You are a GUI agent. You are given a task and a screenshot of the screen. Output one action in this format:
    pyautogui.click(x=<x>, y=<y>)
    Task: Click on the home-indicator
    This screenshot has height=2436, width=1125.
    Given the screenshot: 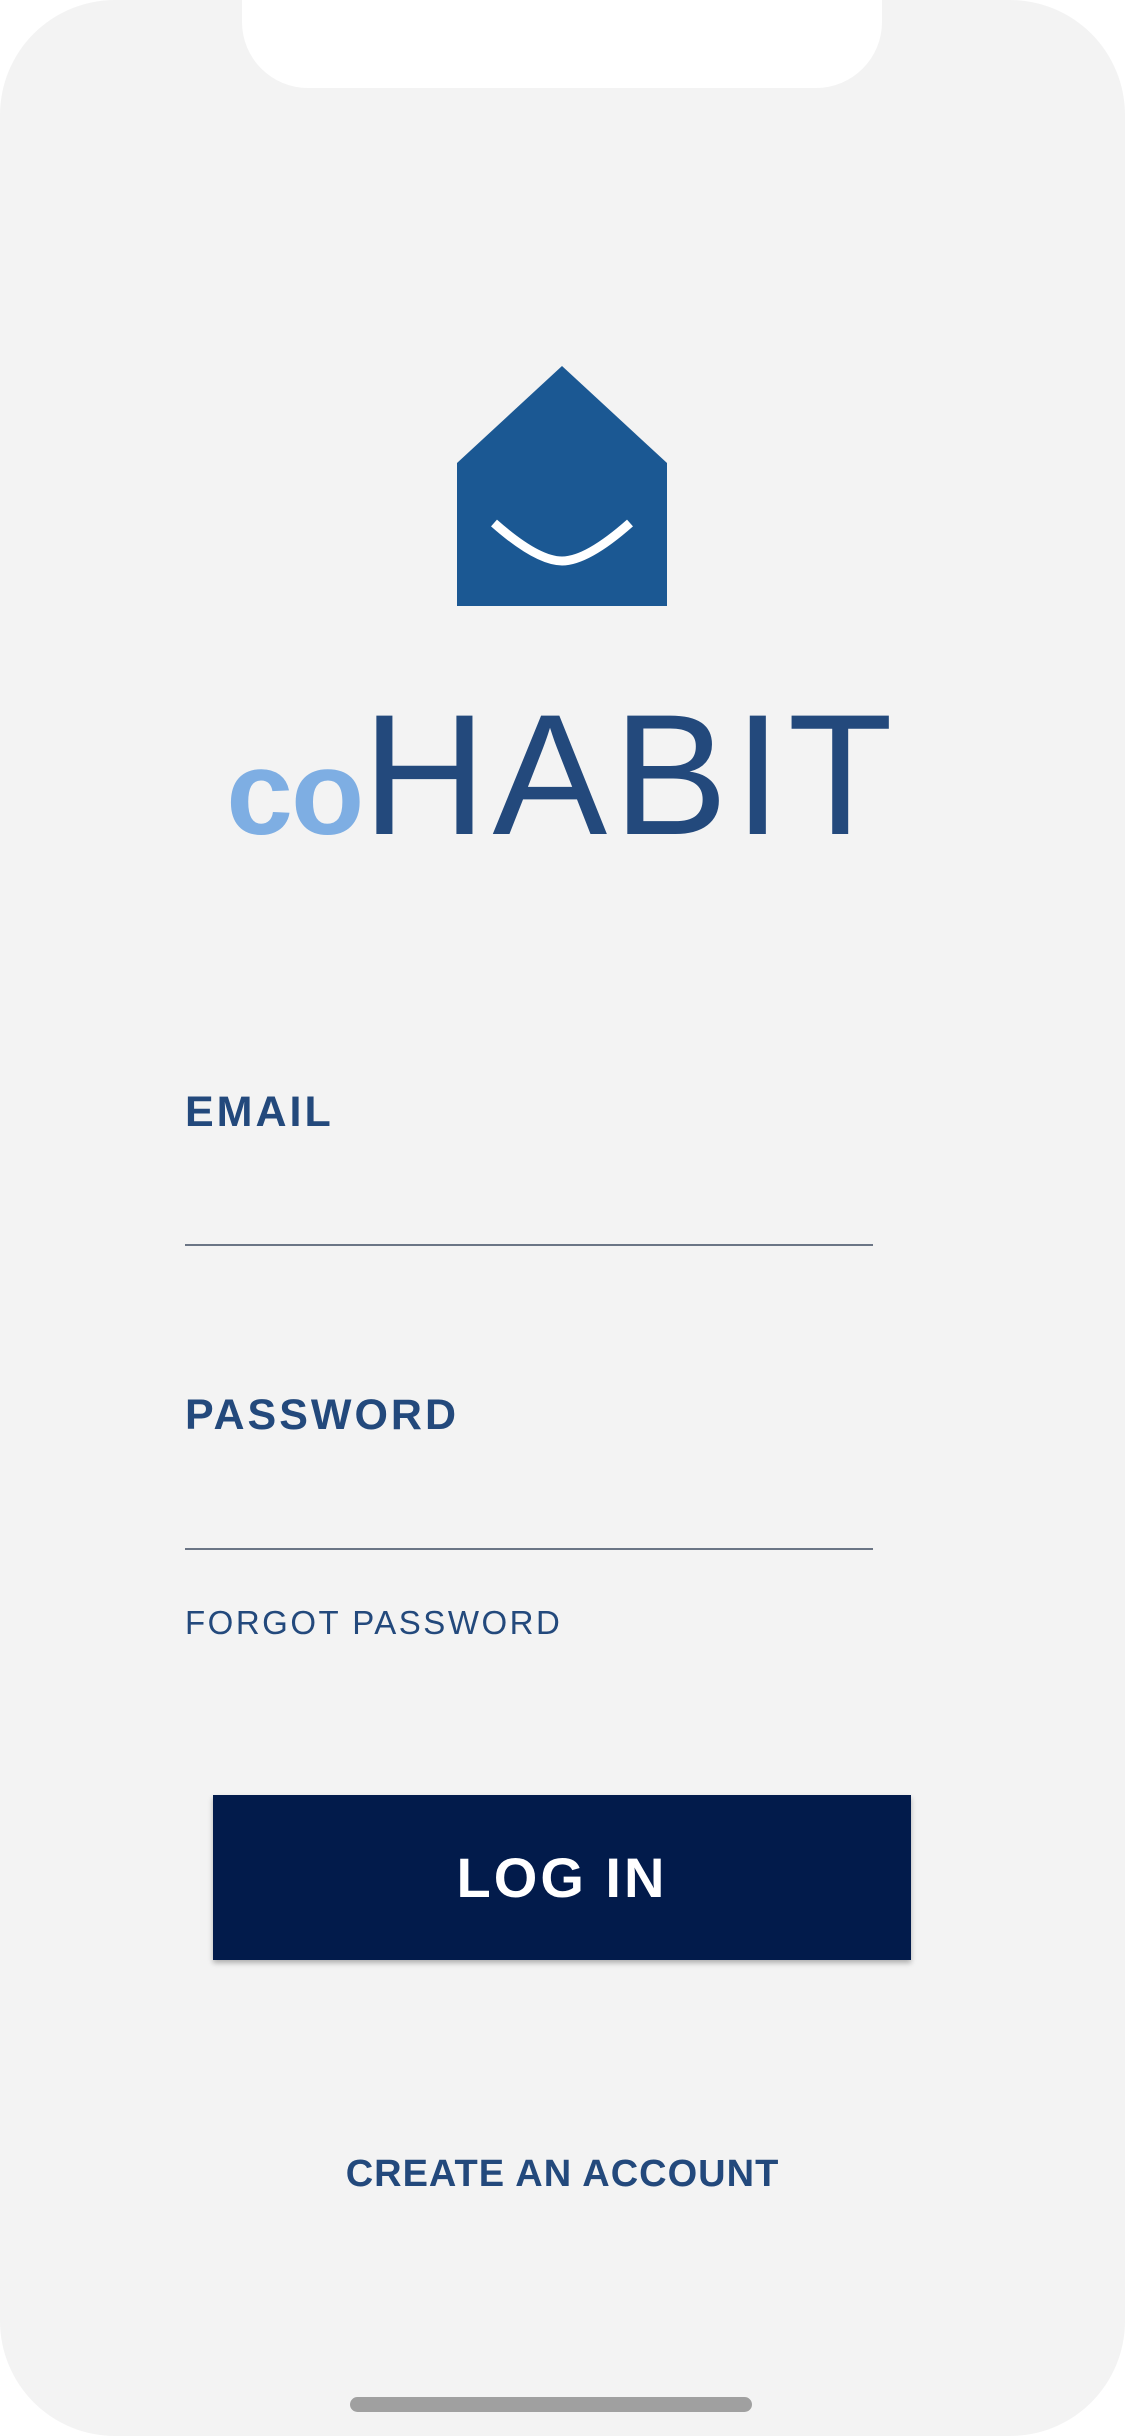 What is the action you would take?
    pyautogui.click(x=551, y=2404)
    